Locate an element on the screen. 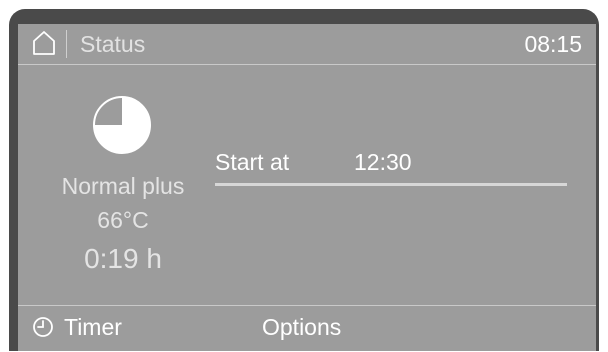 Image resolution: width=608 pixels, height=352 pixels. footer-bar: Timer Options is located at coordinates (307, 328).